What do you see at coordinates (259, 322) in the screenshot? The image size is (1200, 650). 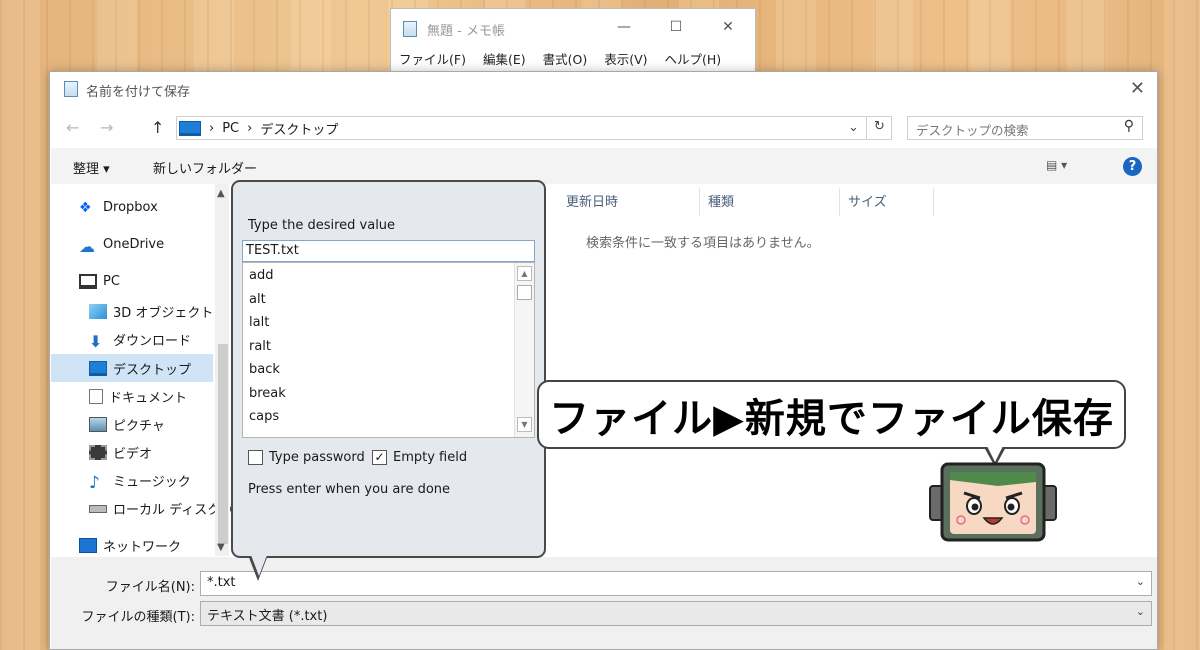 I see `list-item: lalt` at bounding box center [259, 322].